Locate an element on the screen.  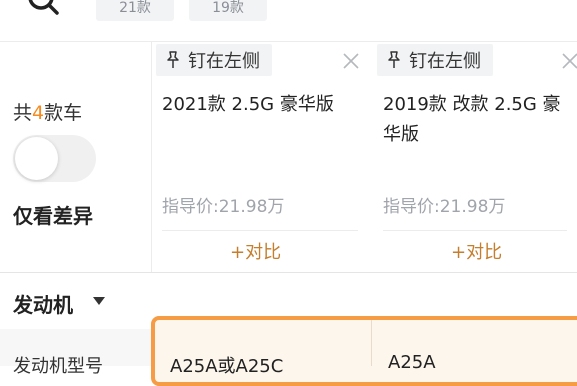
engine-model-value-2: A25A is located at coordinates (412, 362).